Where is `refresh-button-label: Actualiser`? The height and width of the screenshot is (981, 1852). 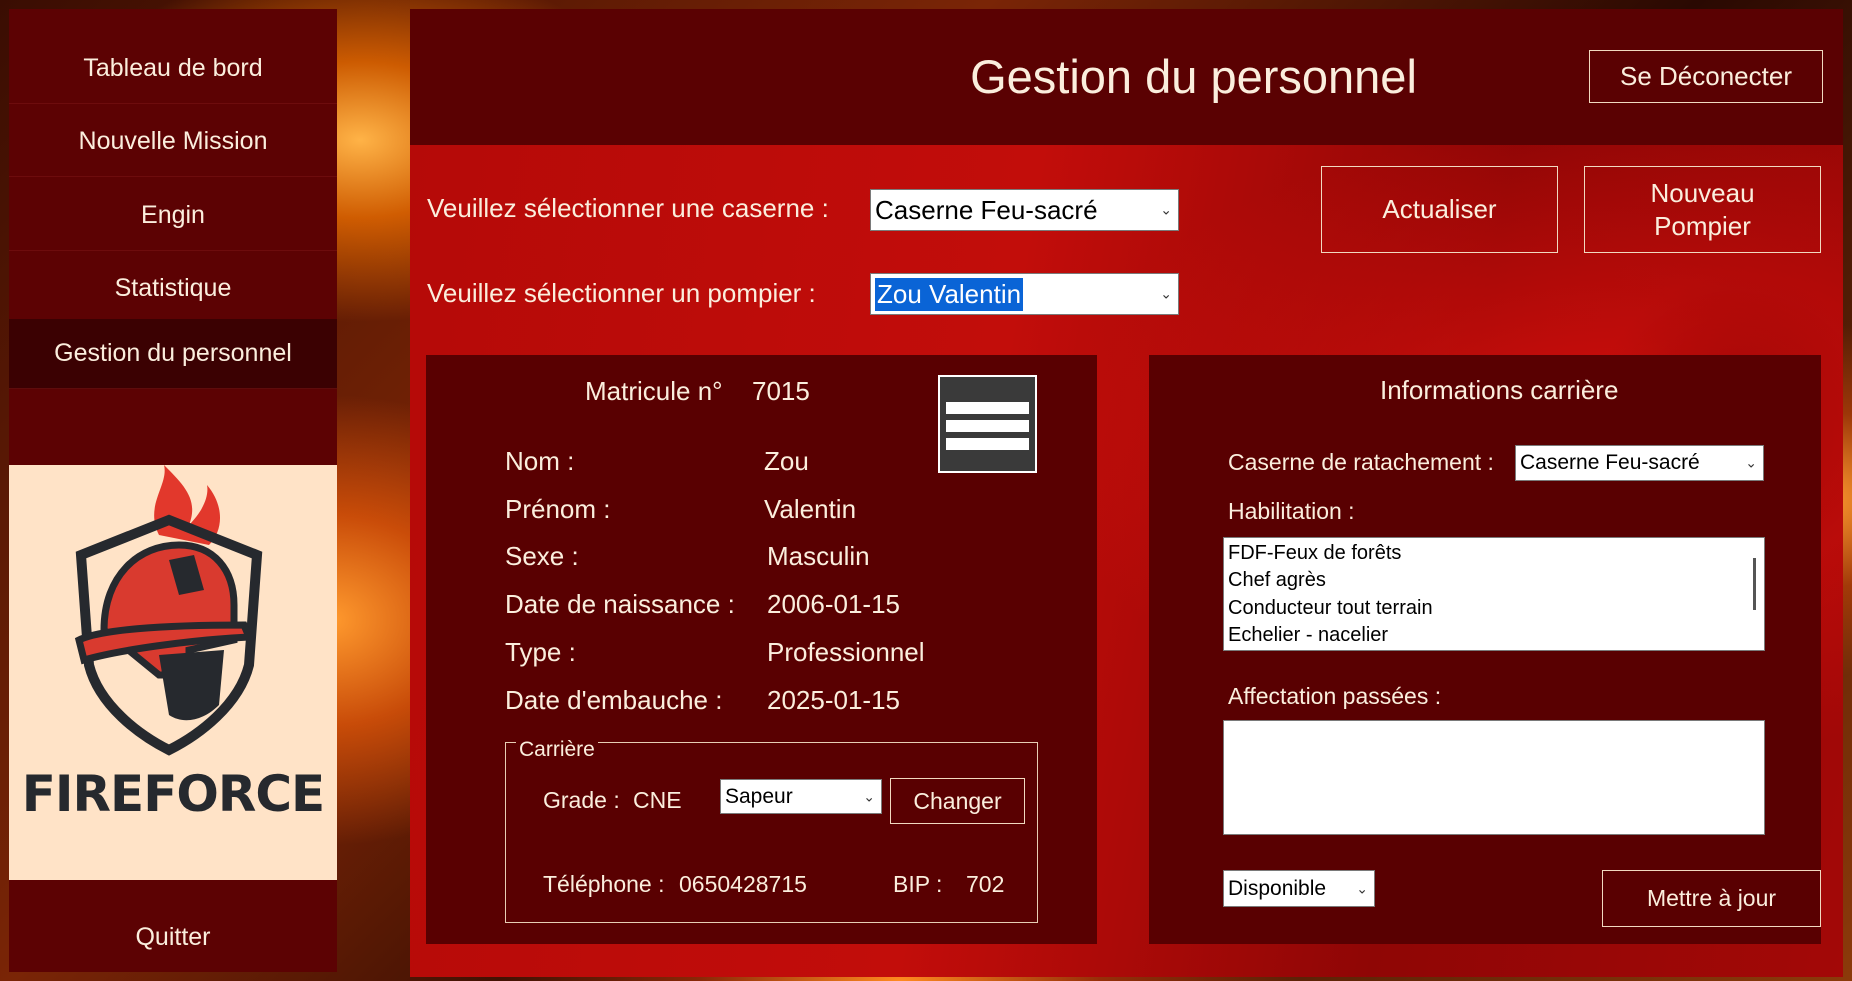
refresh-button-label: Actualiser is located at coordinates (1439, 209).